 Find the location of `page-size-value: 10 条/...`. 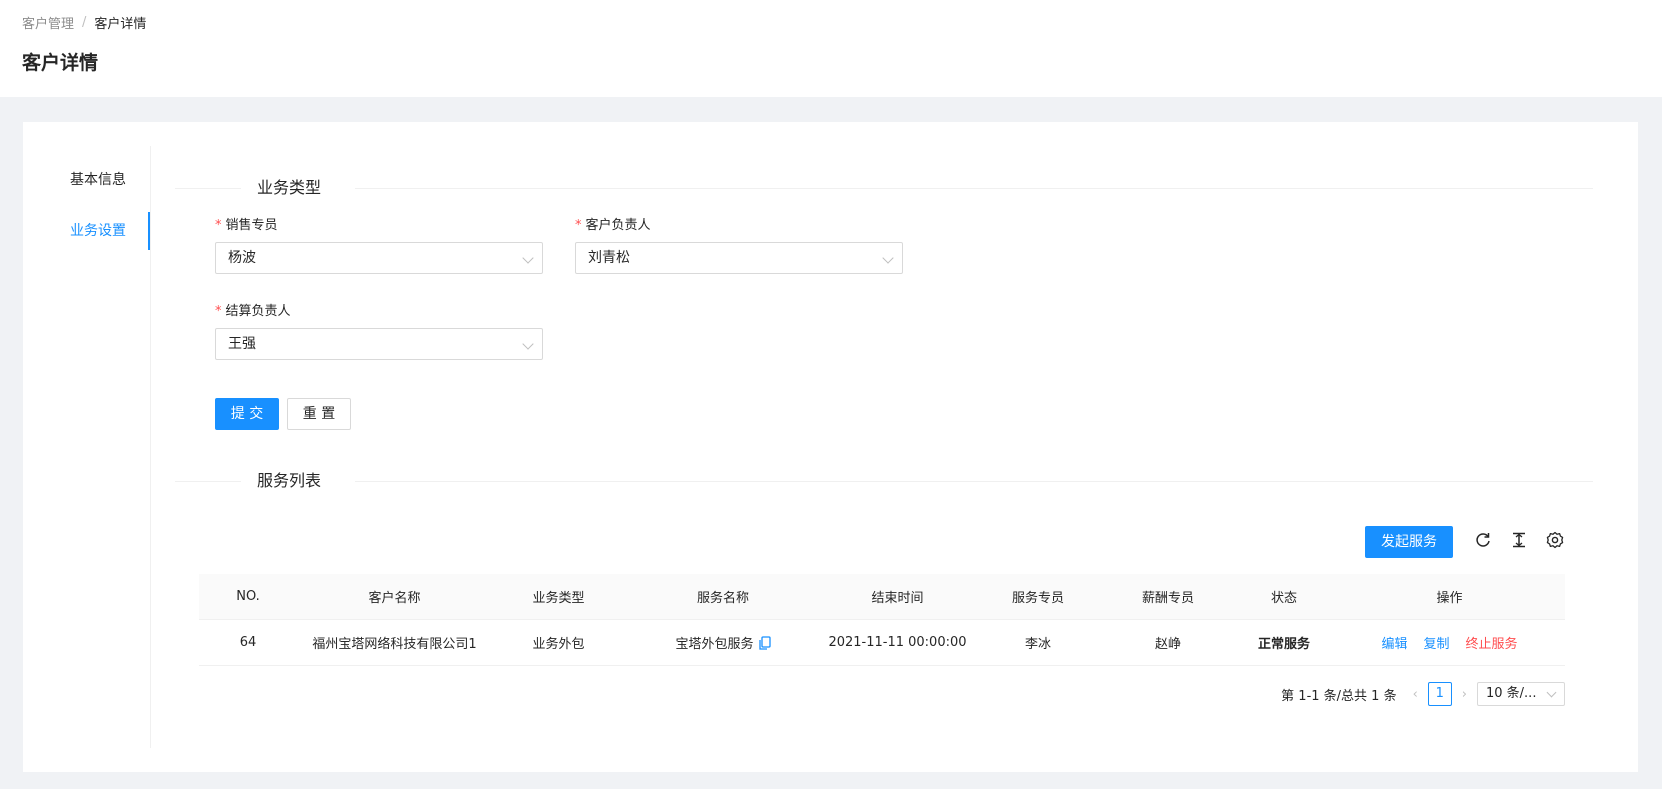

page-size-value: 10 条/... is located at coordinates (1511, 693).